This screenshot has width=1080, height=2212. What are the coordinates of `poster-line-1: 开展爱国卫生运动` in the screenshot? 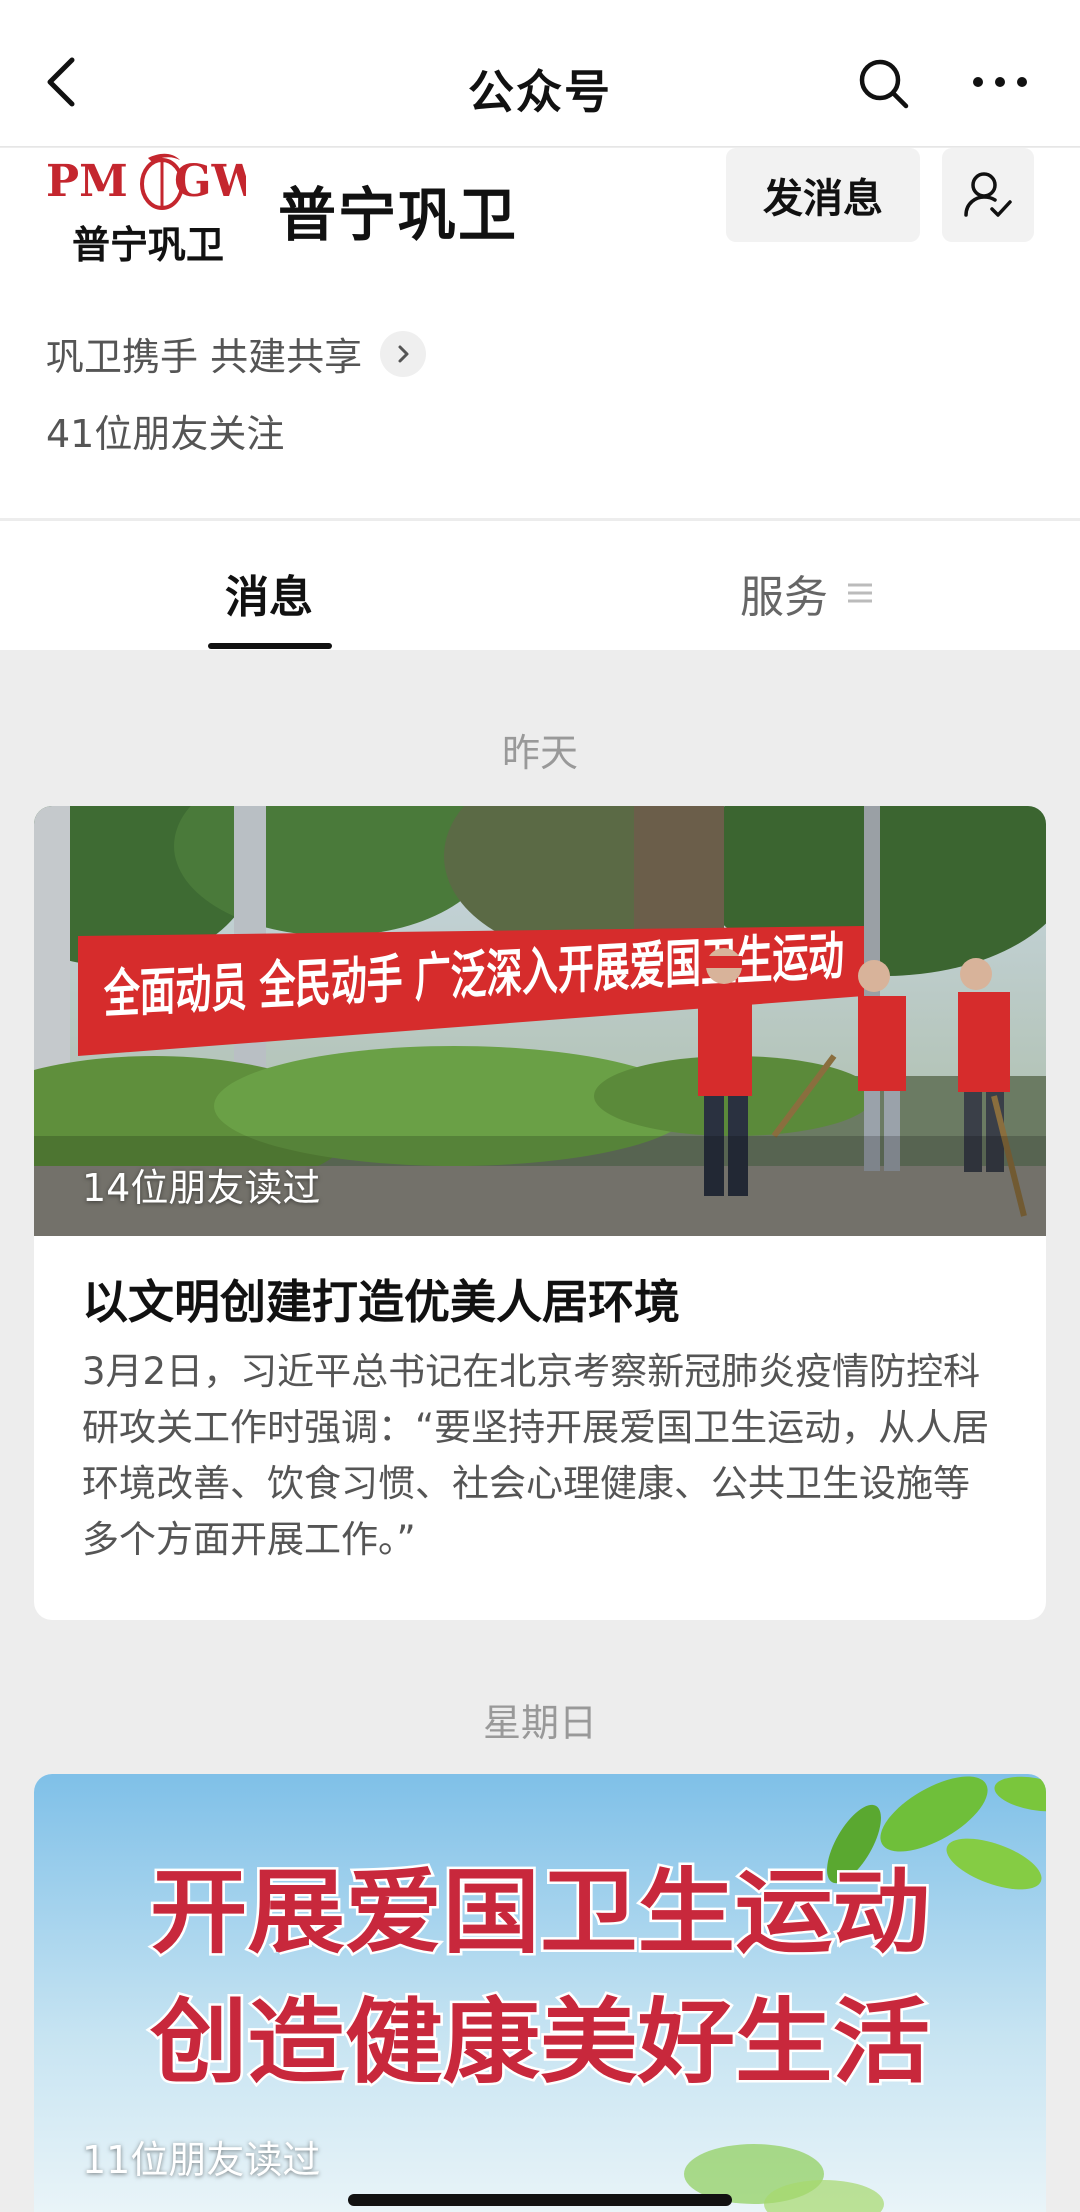 It's located at (540, 1912).